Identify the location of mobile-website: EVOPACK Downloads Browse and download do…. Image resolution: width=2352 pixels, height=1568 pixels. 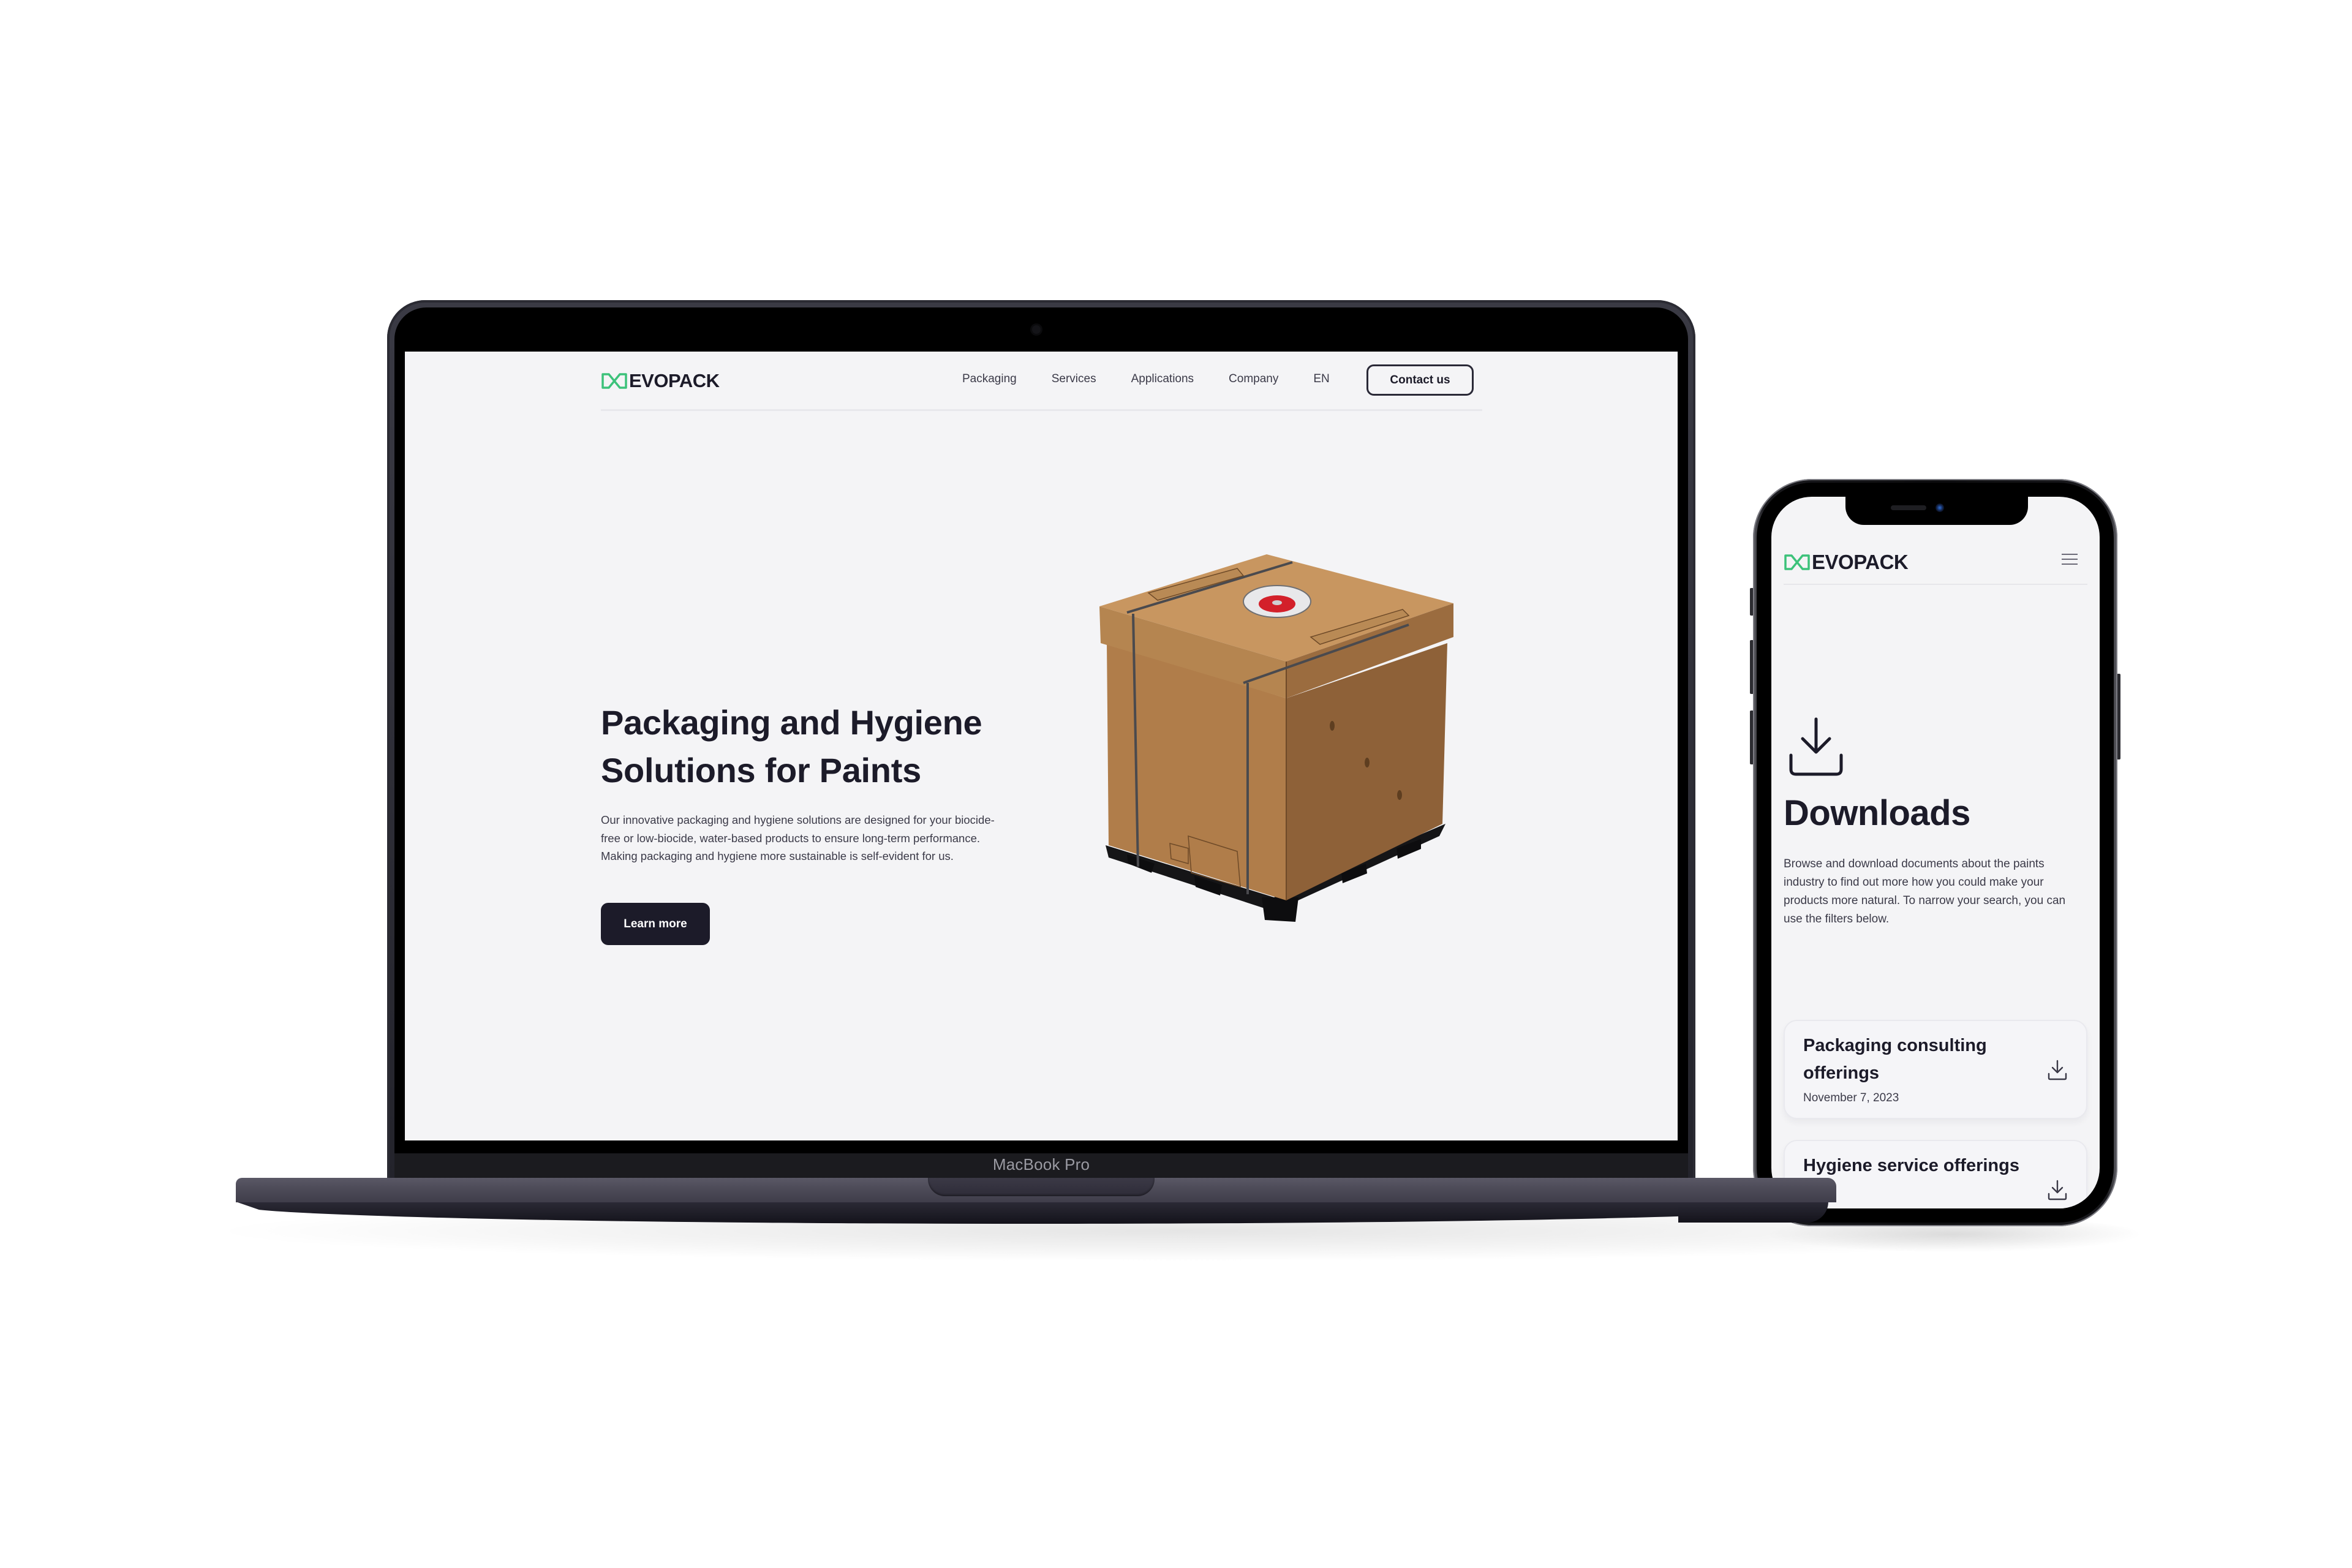
(1936, 853).